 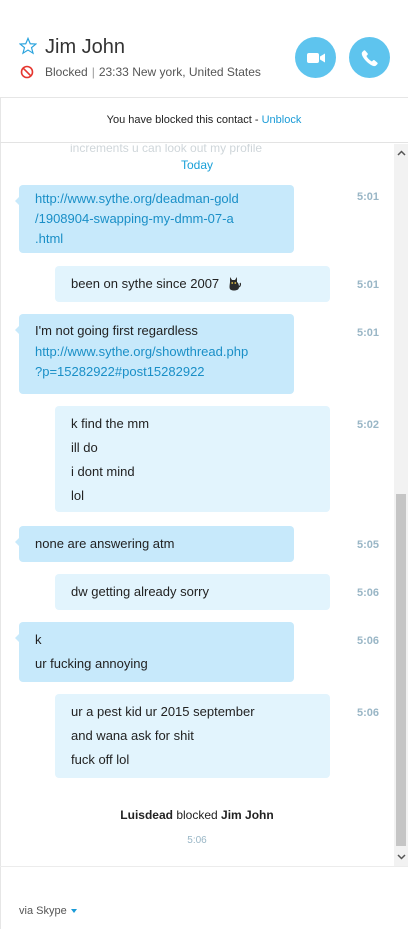 I want to click on phone-icon, so click(x=369, y=57).